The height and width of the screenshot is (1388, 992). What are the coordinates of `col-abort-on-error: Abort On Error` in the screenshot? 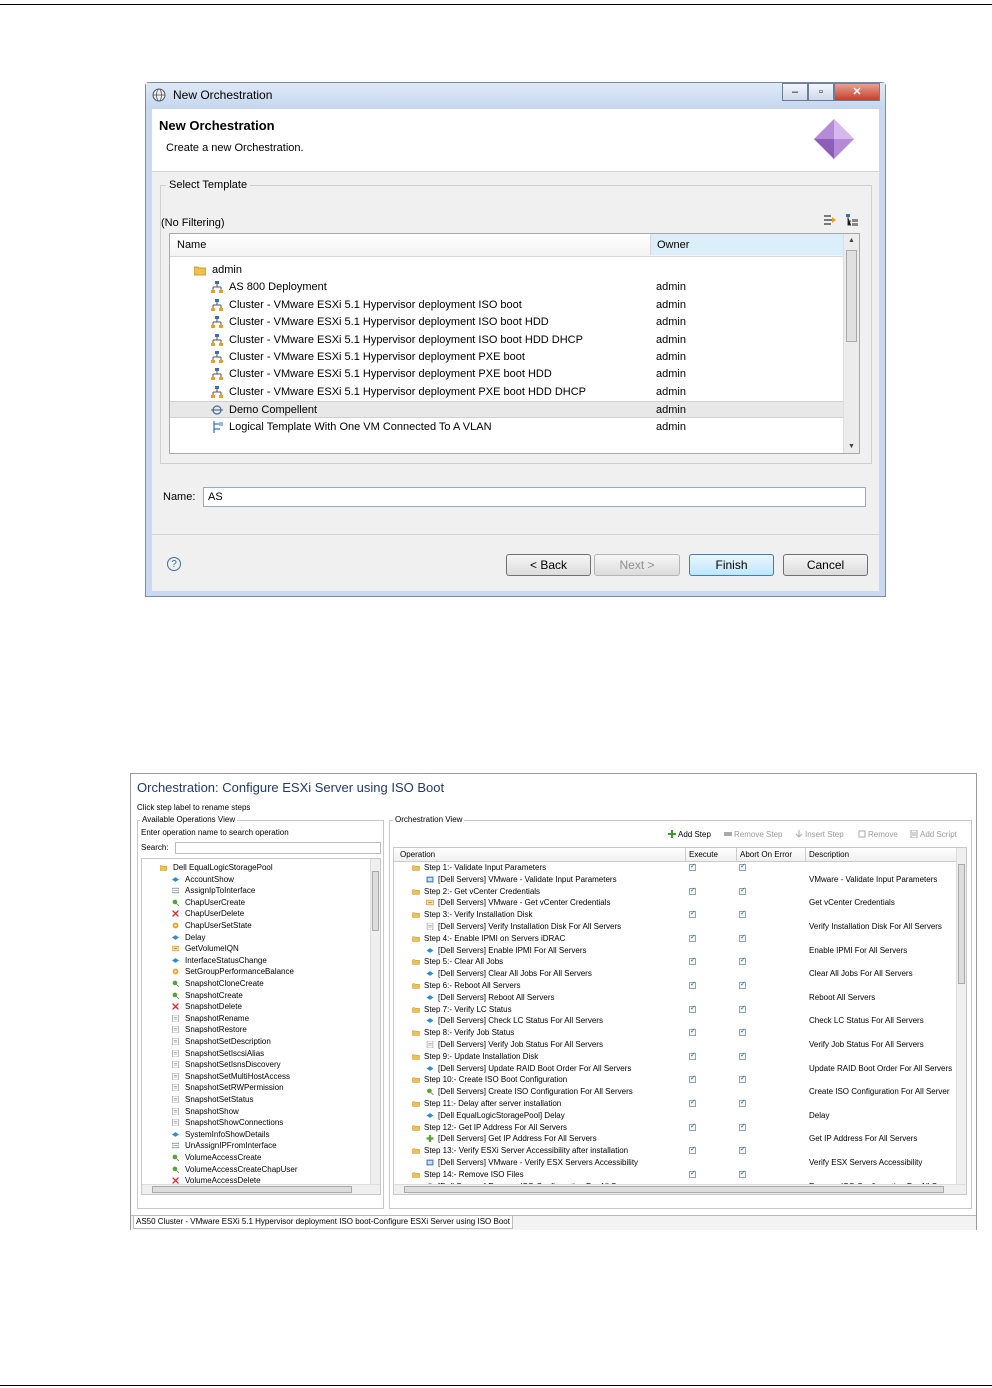 It's located at (766, 854).